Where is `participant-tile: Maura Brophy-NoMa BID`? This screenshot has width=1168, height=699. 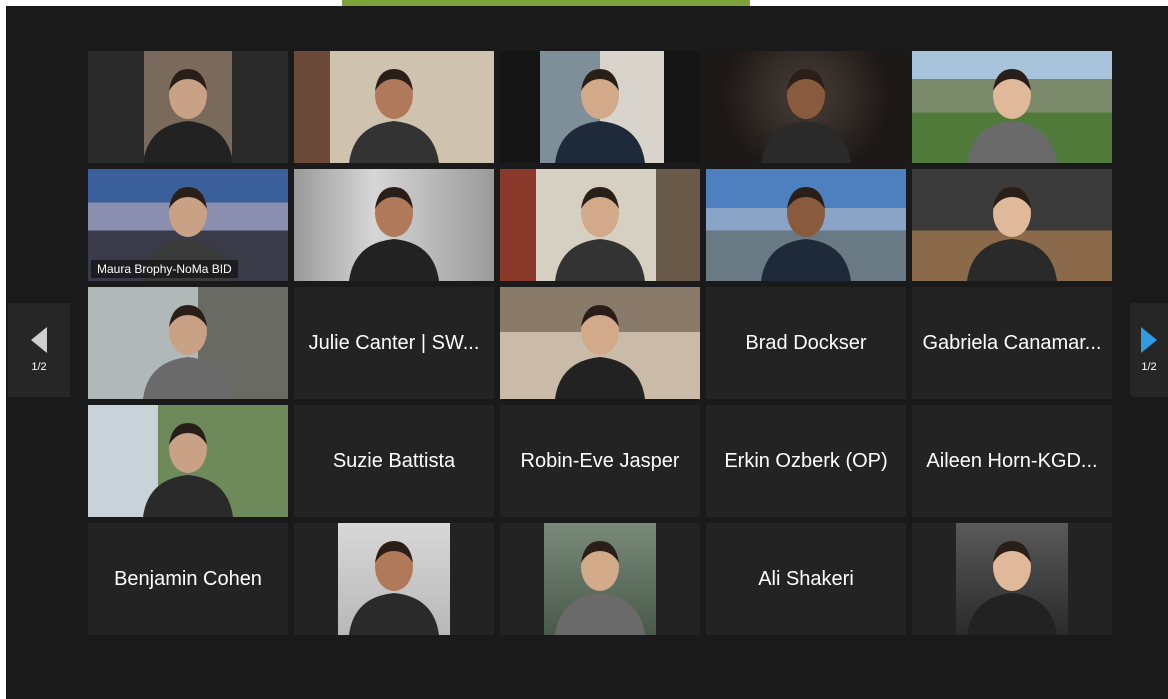
participant-tile: Maura Brophy-NoMa BID is located at coordinates (188, 225).